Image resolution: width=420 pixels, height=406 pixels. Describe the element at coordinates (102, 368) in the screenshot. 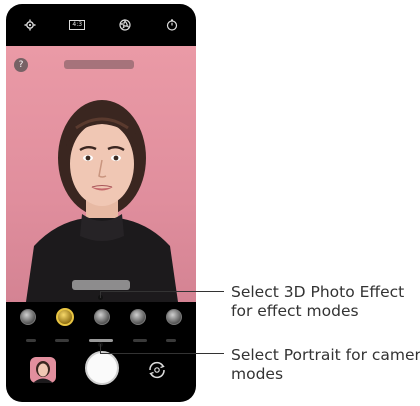

I see `shutter-button` at that location.